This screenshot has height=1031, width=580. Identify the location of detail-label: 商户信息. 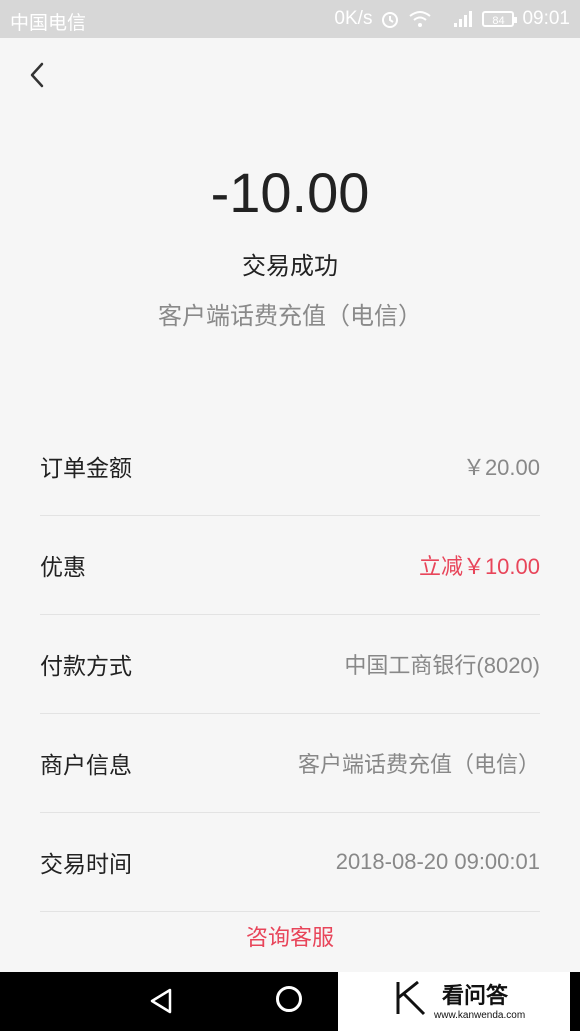
(86, 766).